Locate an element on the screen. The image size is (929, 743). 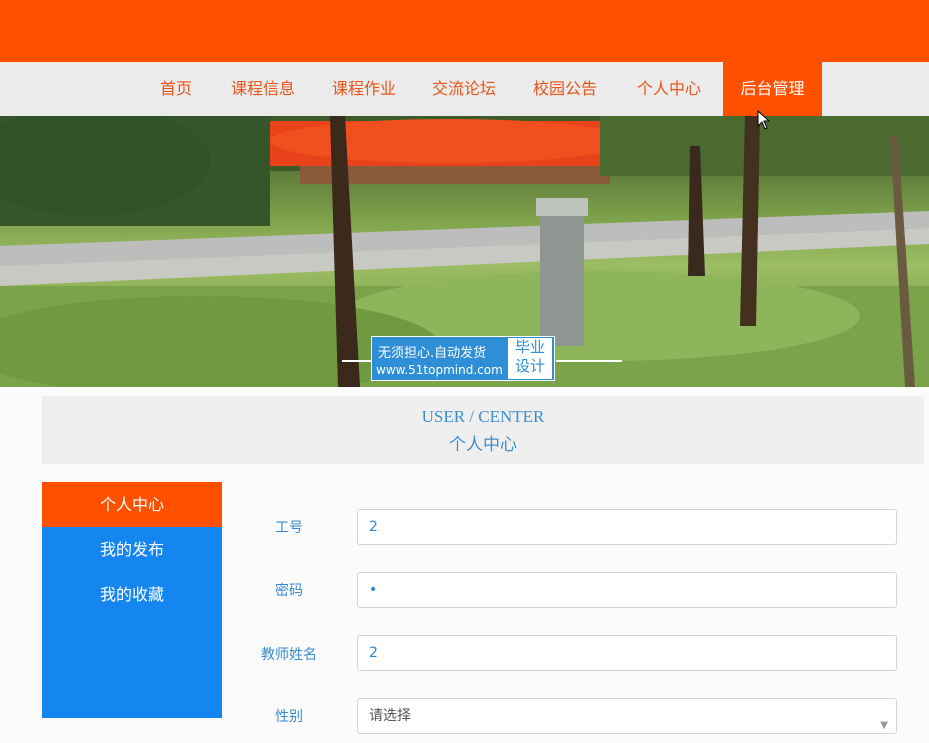
watermark-side-line2: 设计 is located at coordinates (529, 366).